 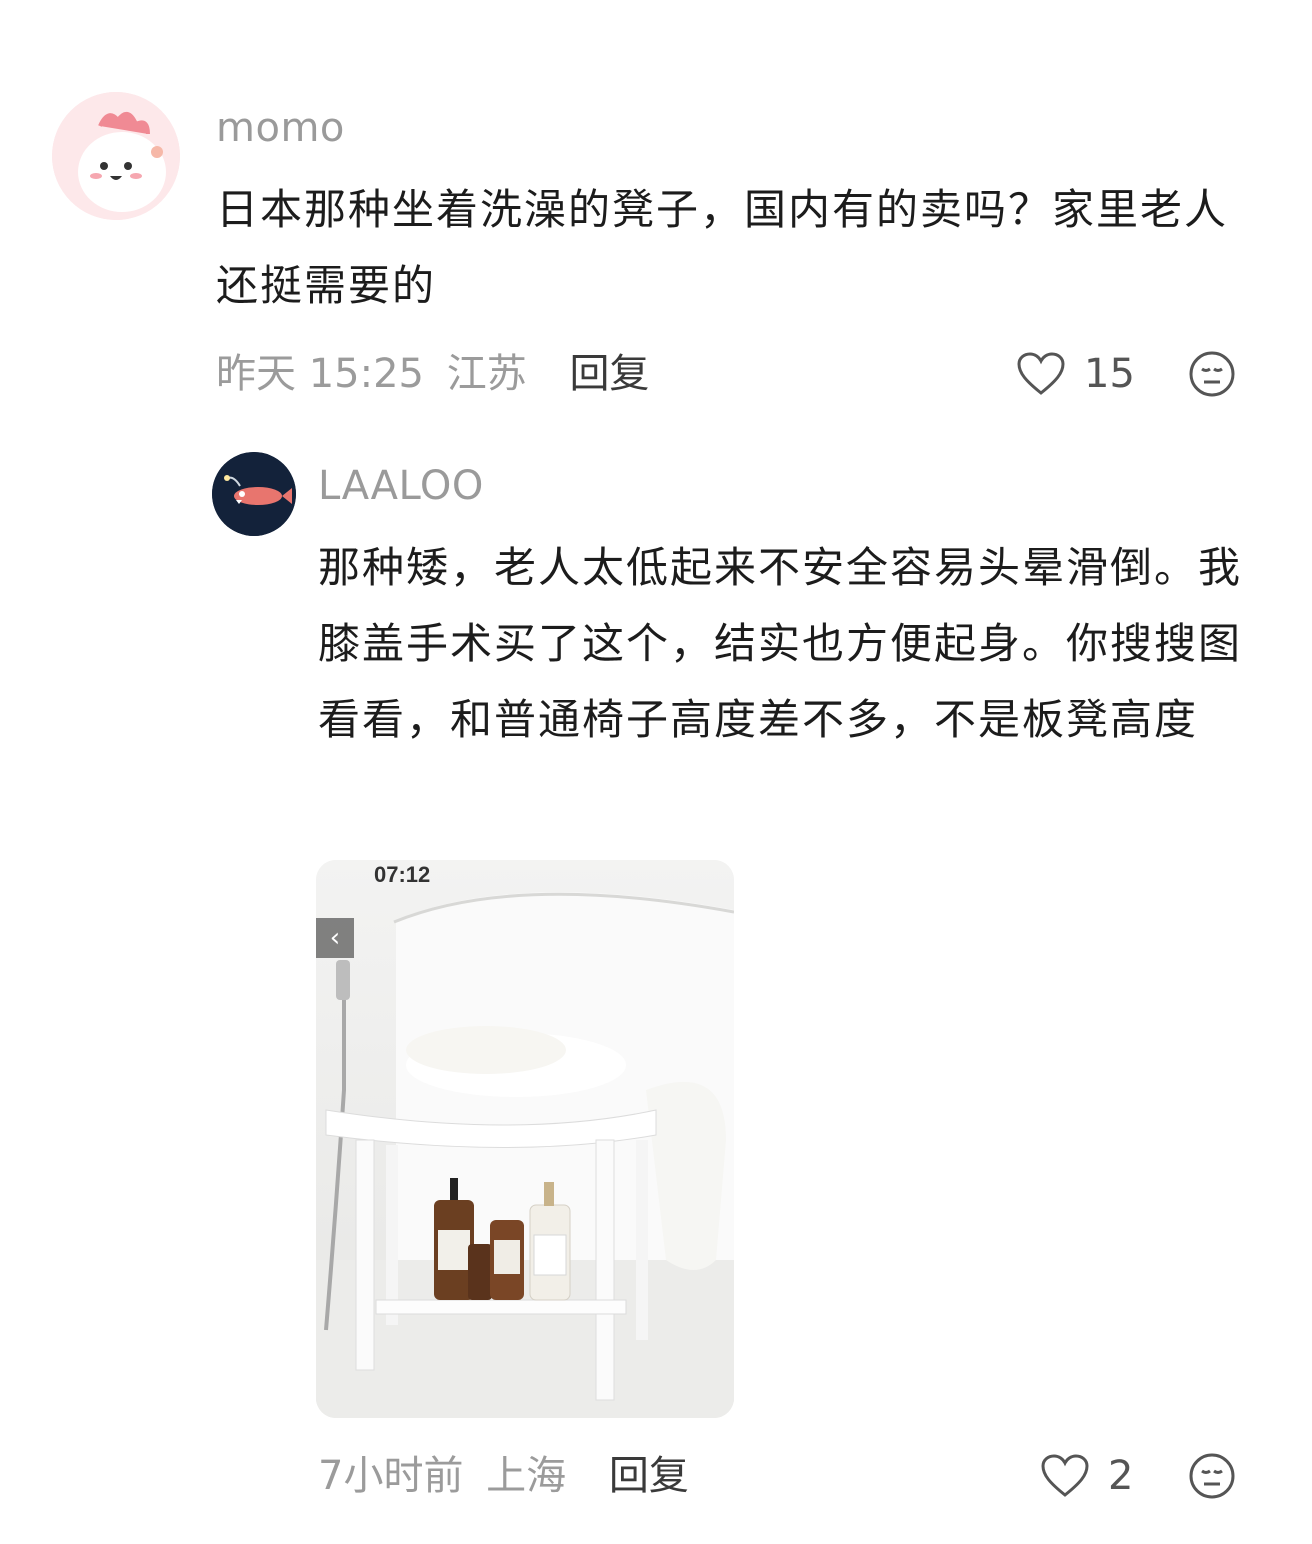 What do you see at coordinates (402, 874) in the screenshot?
I see `photo-timestamp: 07:12` at bounding box center [402, 874].